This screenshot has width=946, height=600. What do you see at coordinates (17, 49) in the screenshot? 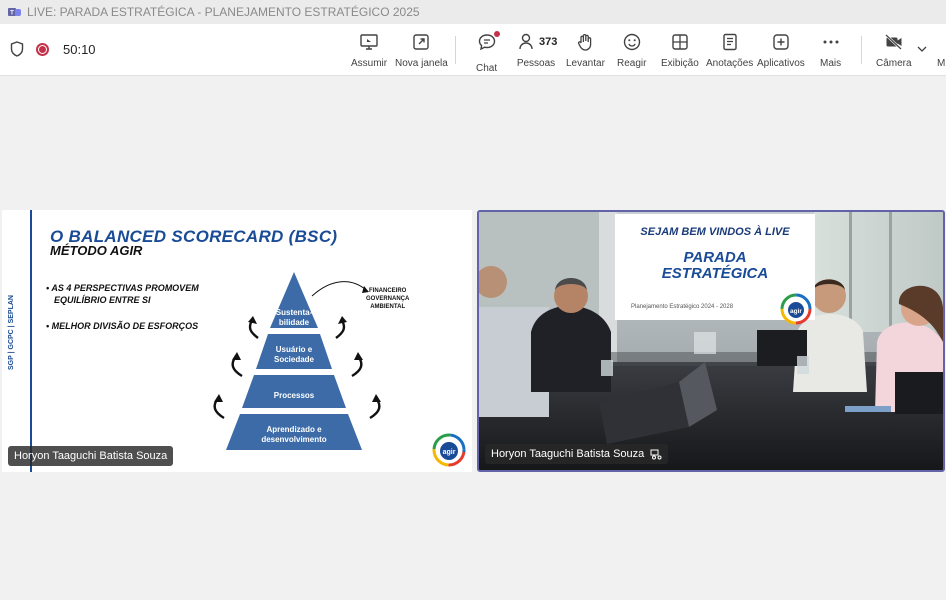
I see `shield-icon` at bounding box center [17, 49].